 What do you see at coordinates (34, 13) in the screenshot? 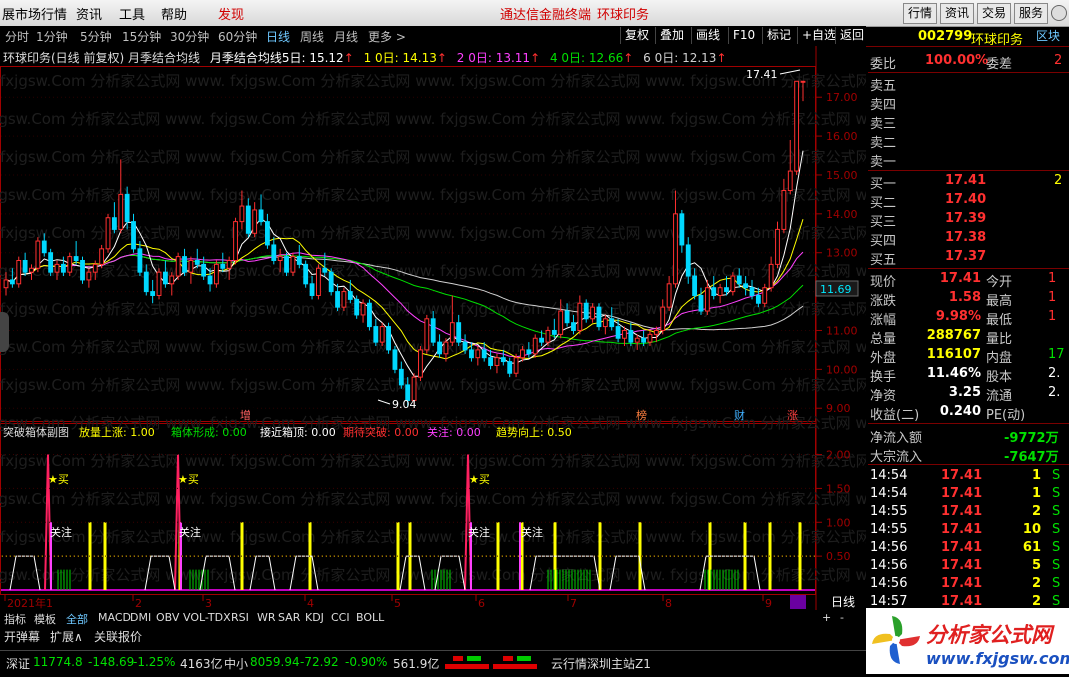
I see `menu-market: 展市场行情` at bounding box center [34, 13].